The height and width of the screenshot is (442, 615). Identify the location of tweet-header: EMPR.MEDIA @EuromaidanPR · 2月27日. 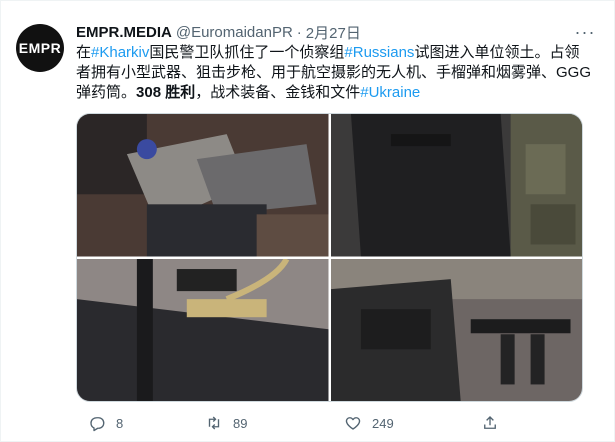
(218, 32).